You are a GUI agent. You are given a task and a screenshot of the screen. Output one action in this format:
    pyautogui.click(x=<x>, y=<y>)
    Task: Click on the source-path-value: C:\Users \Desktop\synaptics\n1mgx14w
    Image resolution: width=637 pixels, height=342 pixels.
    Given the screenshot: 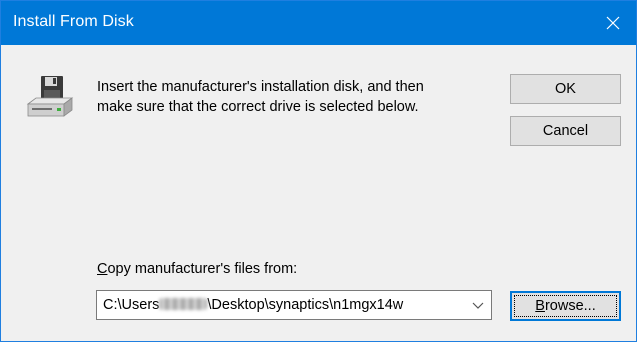 What is the action you would take?
    pyautogui.click(x=253, y=305)
    